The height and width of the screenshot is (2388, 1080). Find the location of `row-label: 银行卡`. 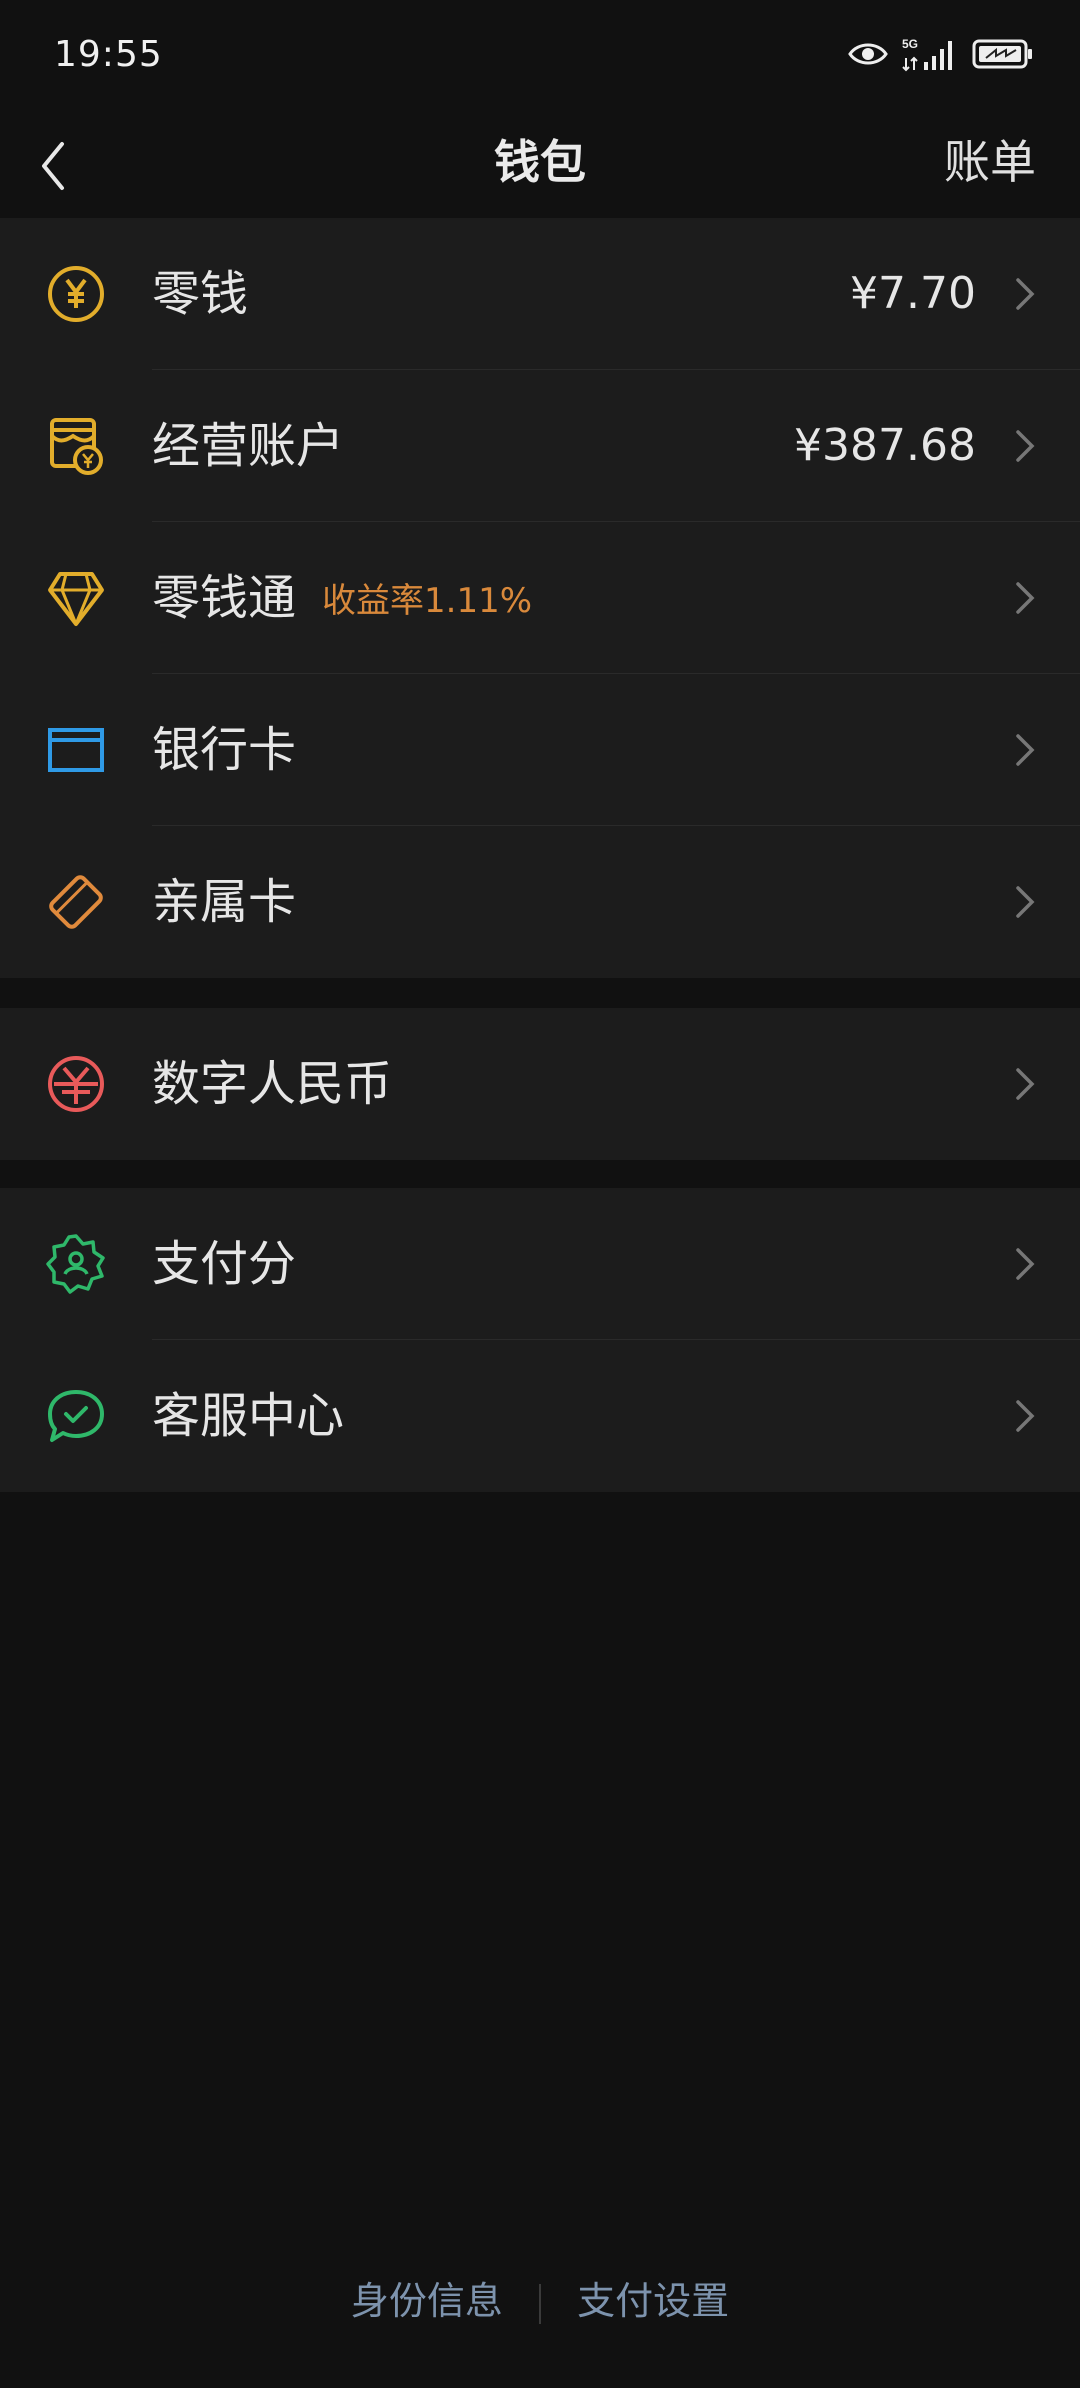

row-label: 银行卡 is located at coordinates (224, 750).